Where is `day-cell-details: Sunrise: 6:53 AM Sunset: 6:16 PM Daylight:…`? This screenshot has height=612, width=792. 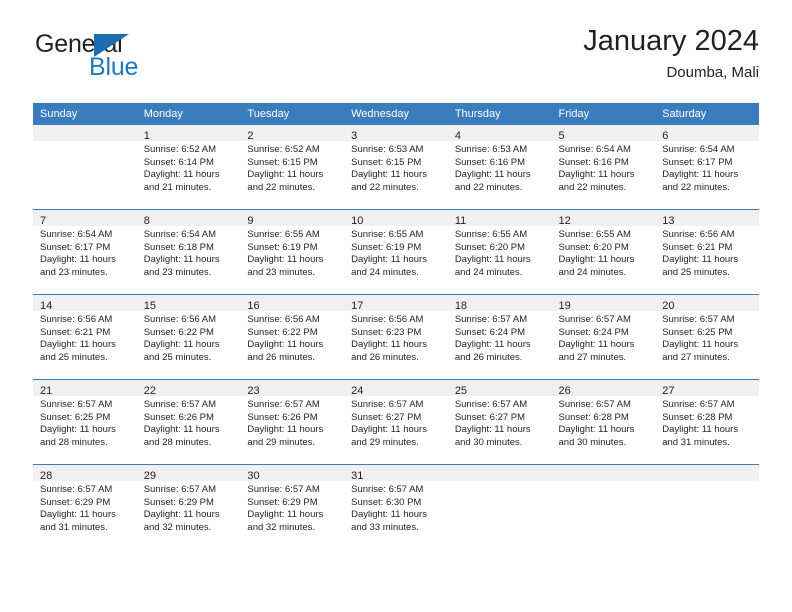
day-cell-details: Sunrise: 6:53 AM Sunset: 6:16 PM Daylight:… is located at coordinates (500, 167).